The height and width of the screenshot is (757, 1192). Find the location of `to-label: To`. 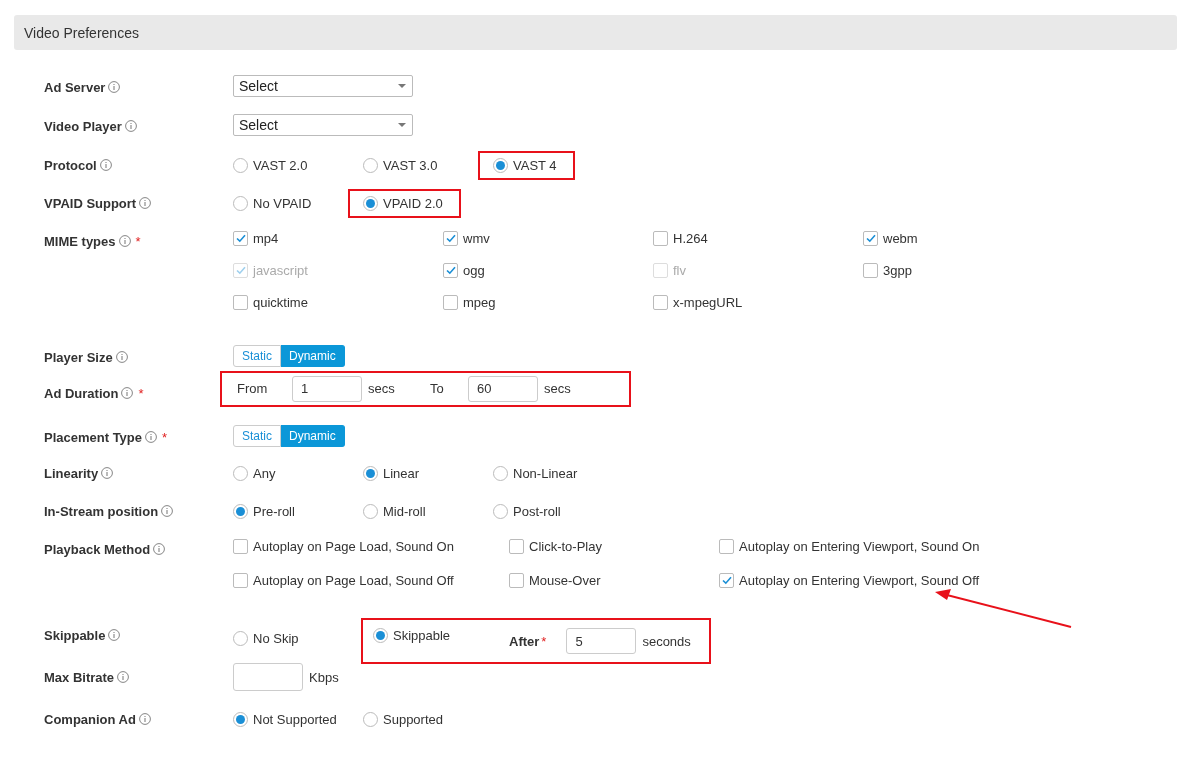

to-label: To is located at coordinates (437, 388).